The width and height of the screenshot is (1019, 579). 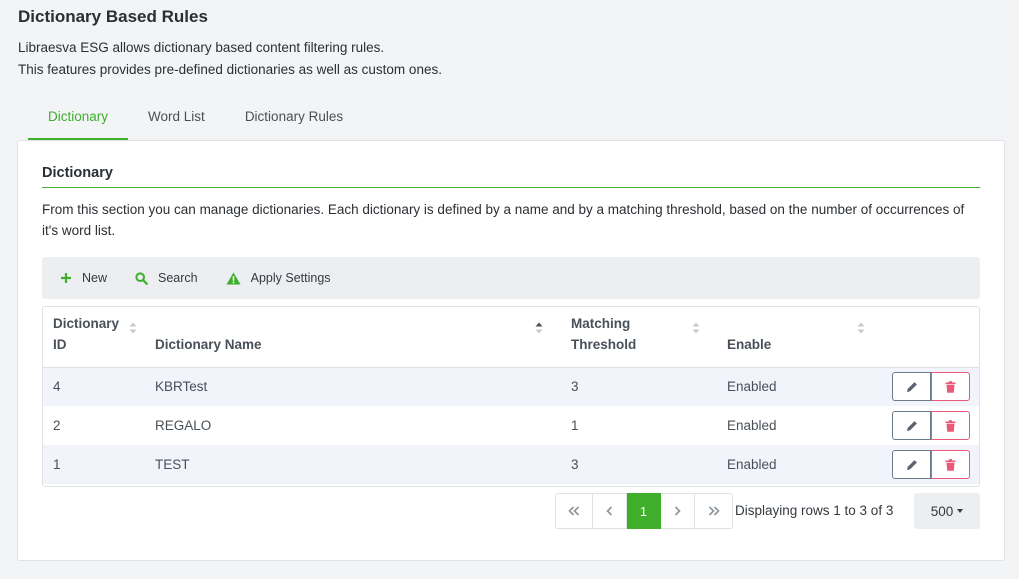 I want to click on first-page-button, so click(x=574, y=511).